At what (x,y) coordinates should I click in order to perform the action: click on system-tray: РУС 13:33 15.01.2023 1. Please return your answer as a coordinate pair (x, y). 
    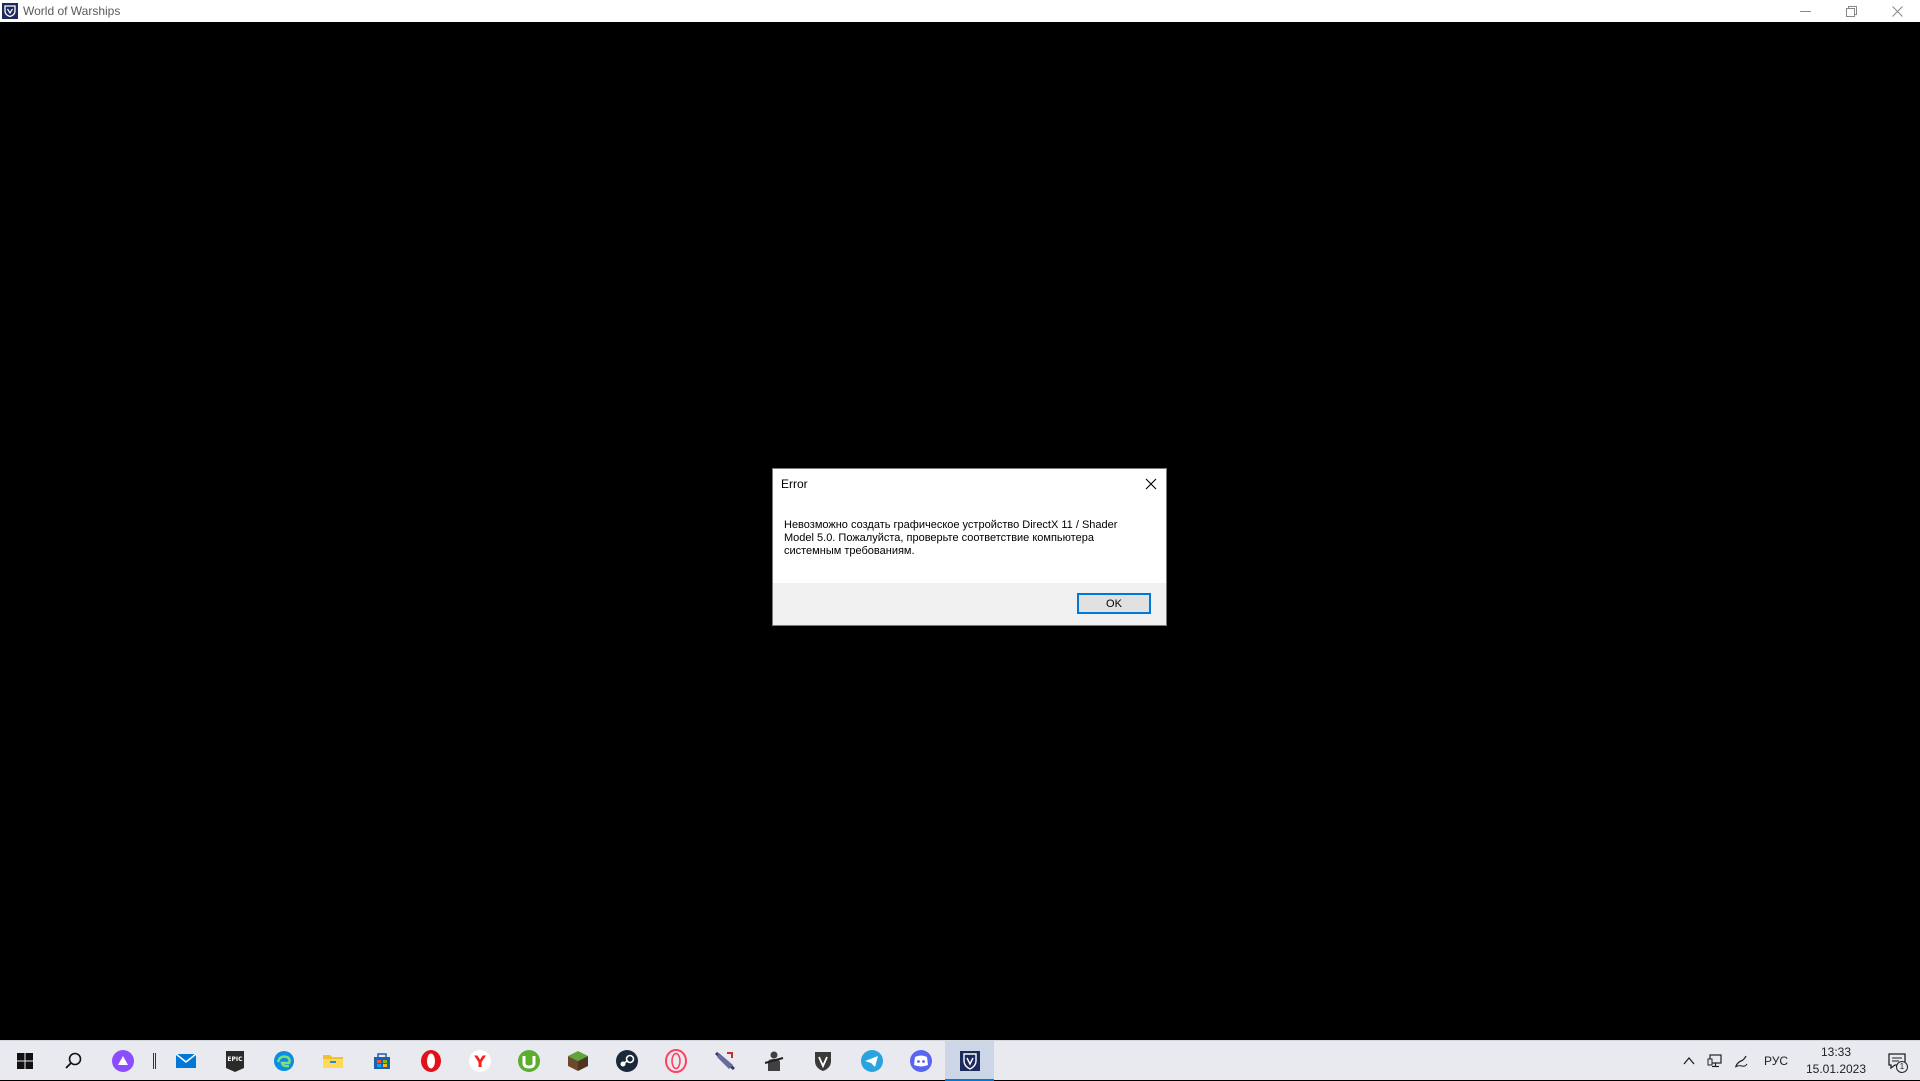
    Looking at the image, I should click on (1798, 1061).